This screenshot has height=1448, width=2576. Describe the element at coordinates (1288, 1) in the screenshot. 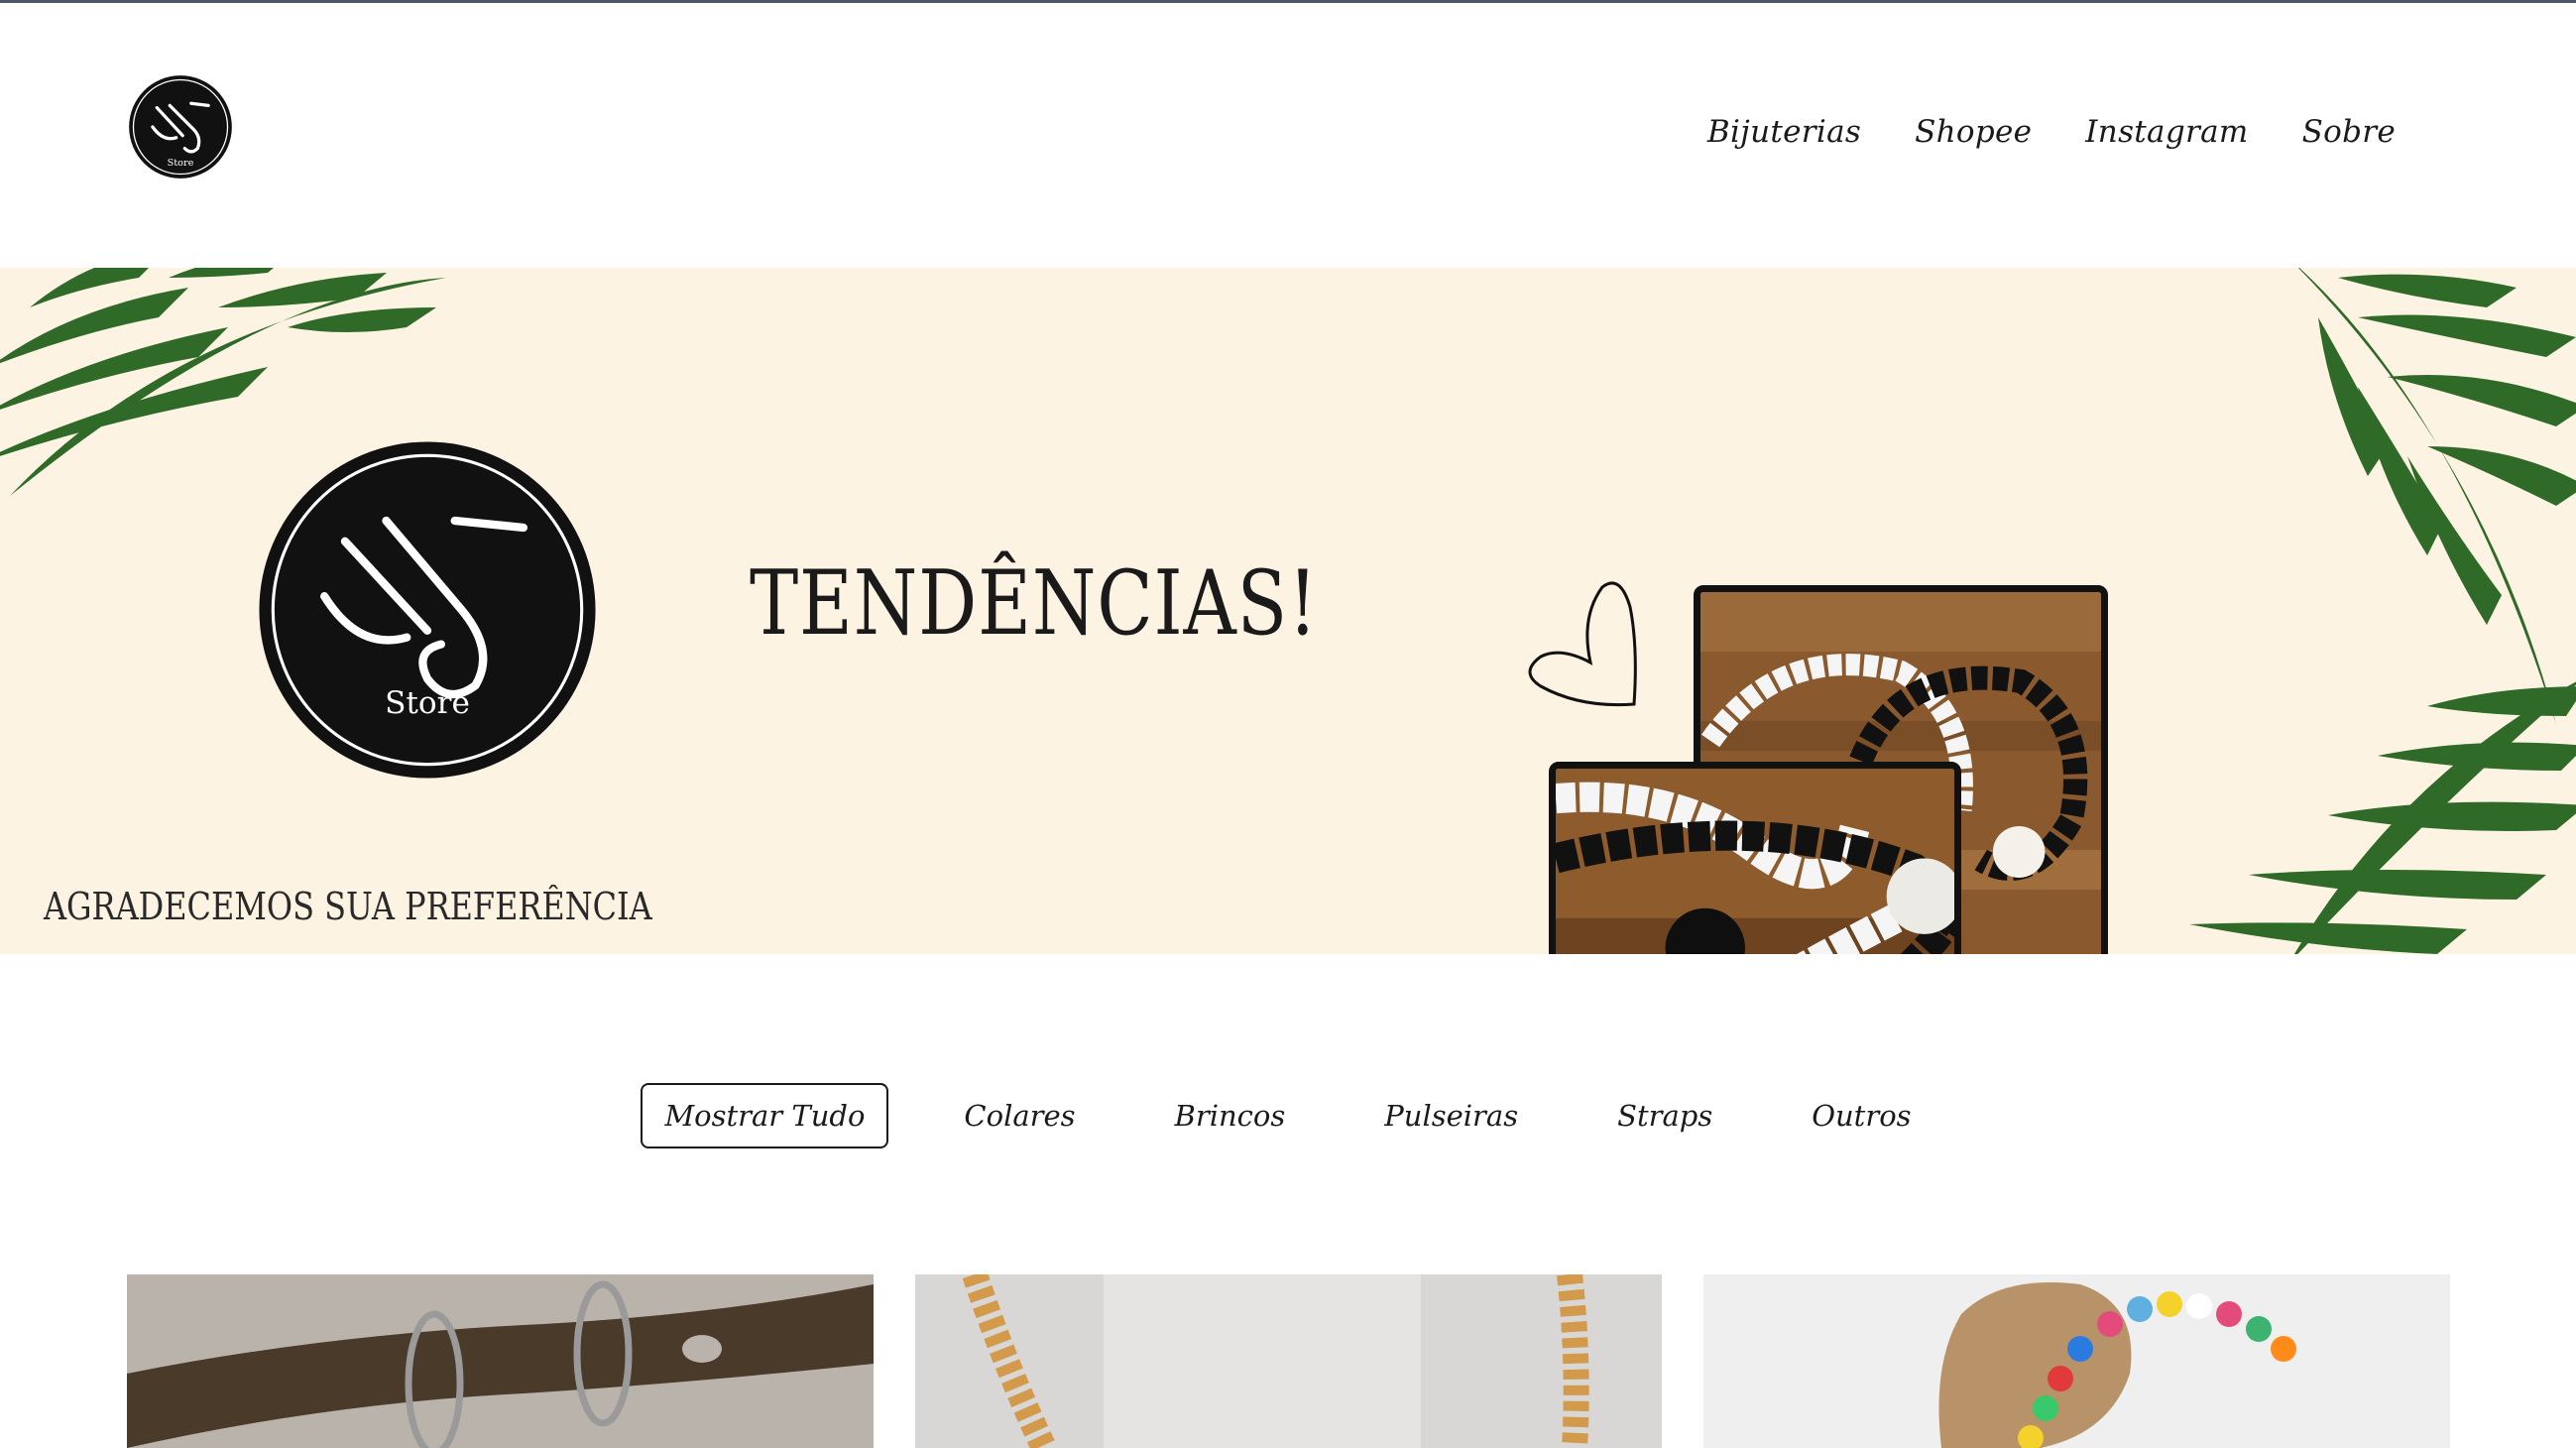

I see `top-border` at that location.